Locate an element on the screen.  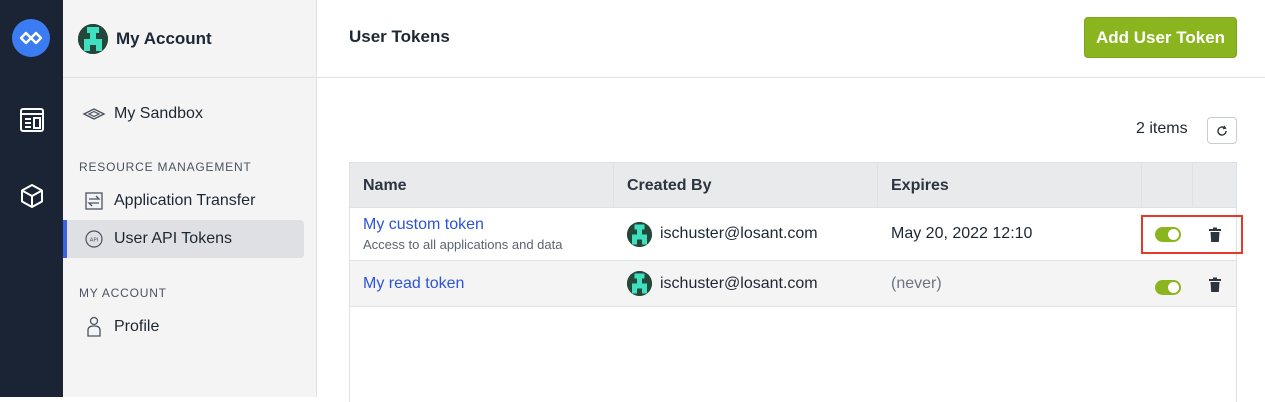
table-header: Name Created By Expires is located at coordinates (793, 185).